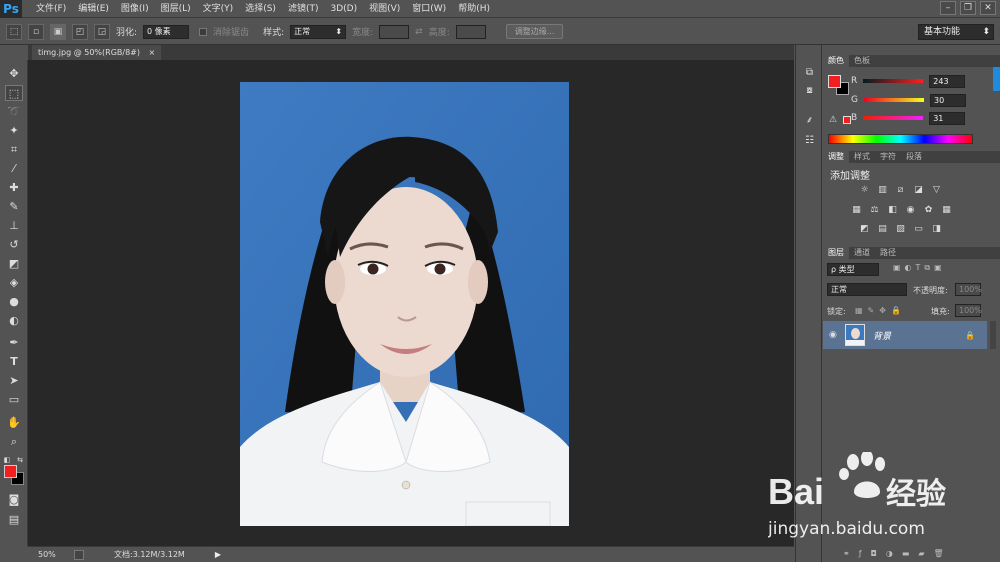  What do you see at coordinates (948, 8) in the screenshot?
I see `minimize-button: –` at bounding box center [948, 8].